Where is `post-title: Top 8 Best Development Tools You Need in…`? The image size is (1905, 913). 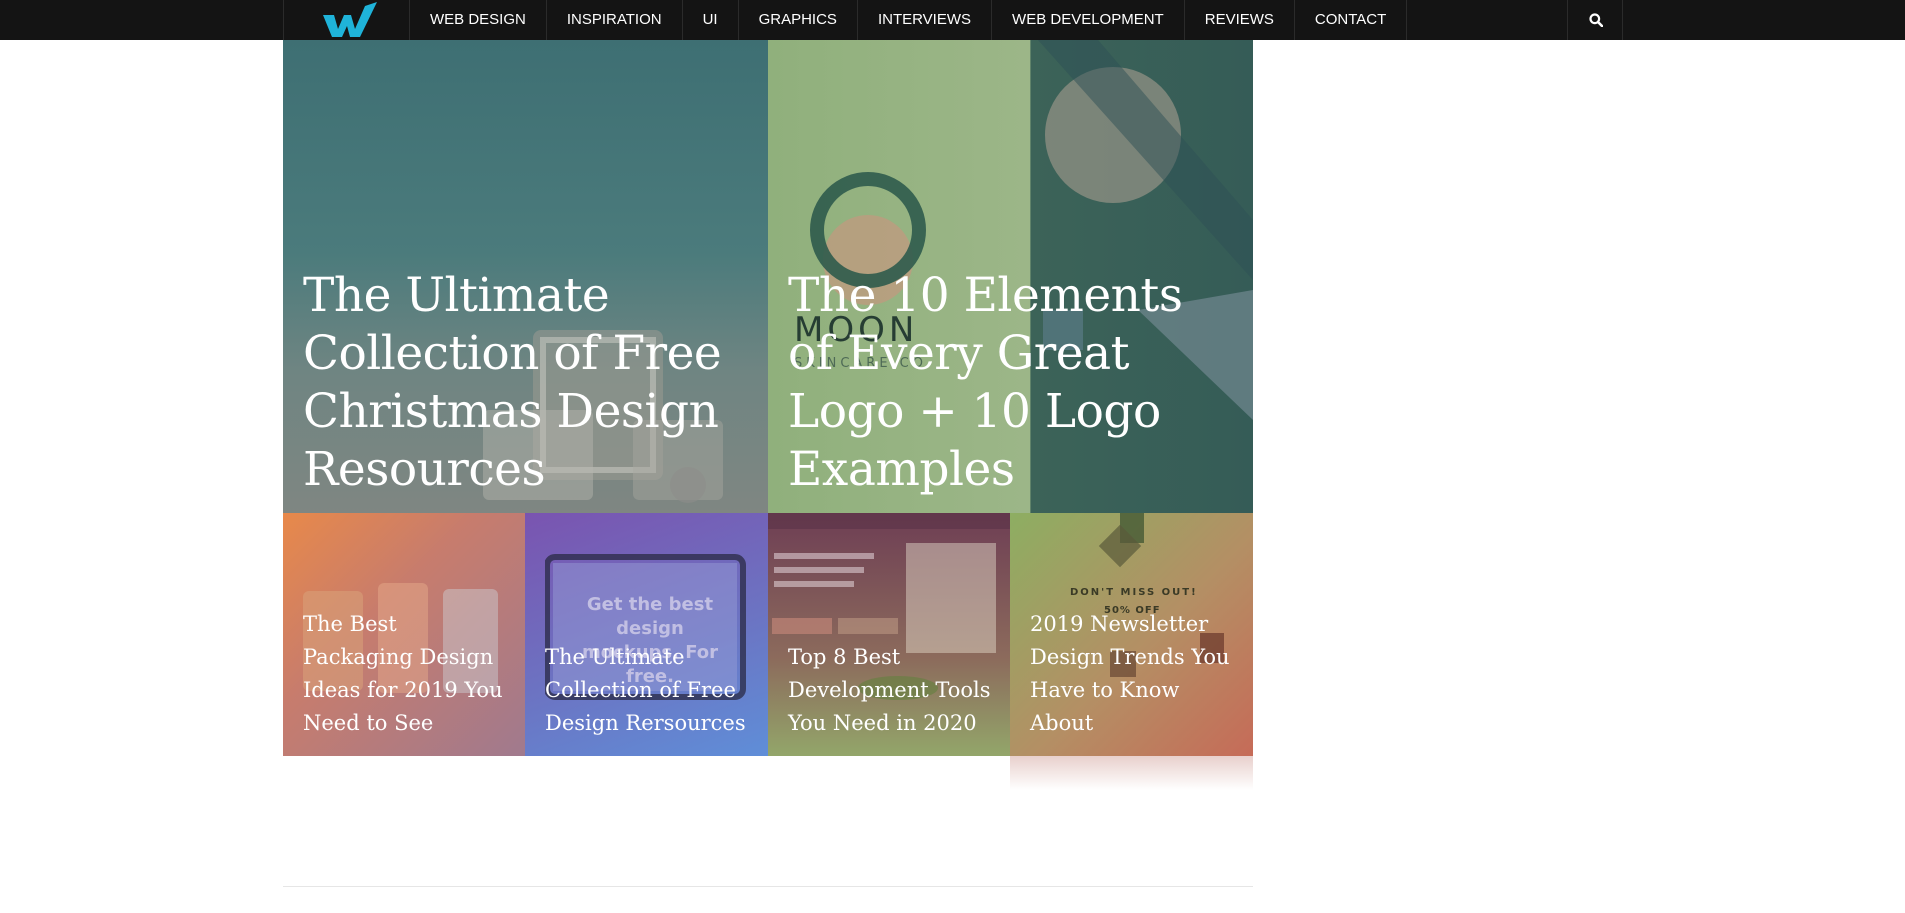
post-title: Top 8 Best Development Tools You Need in… is located at coordinates (889, 690).